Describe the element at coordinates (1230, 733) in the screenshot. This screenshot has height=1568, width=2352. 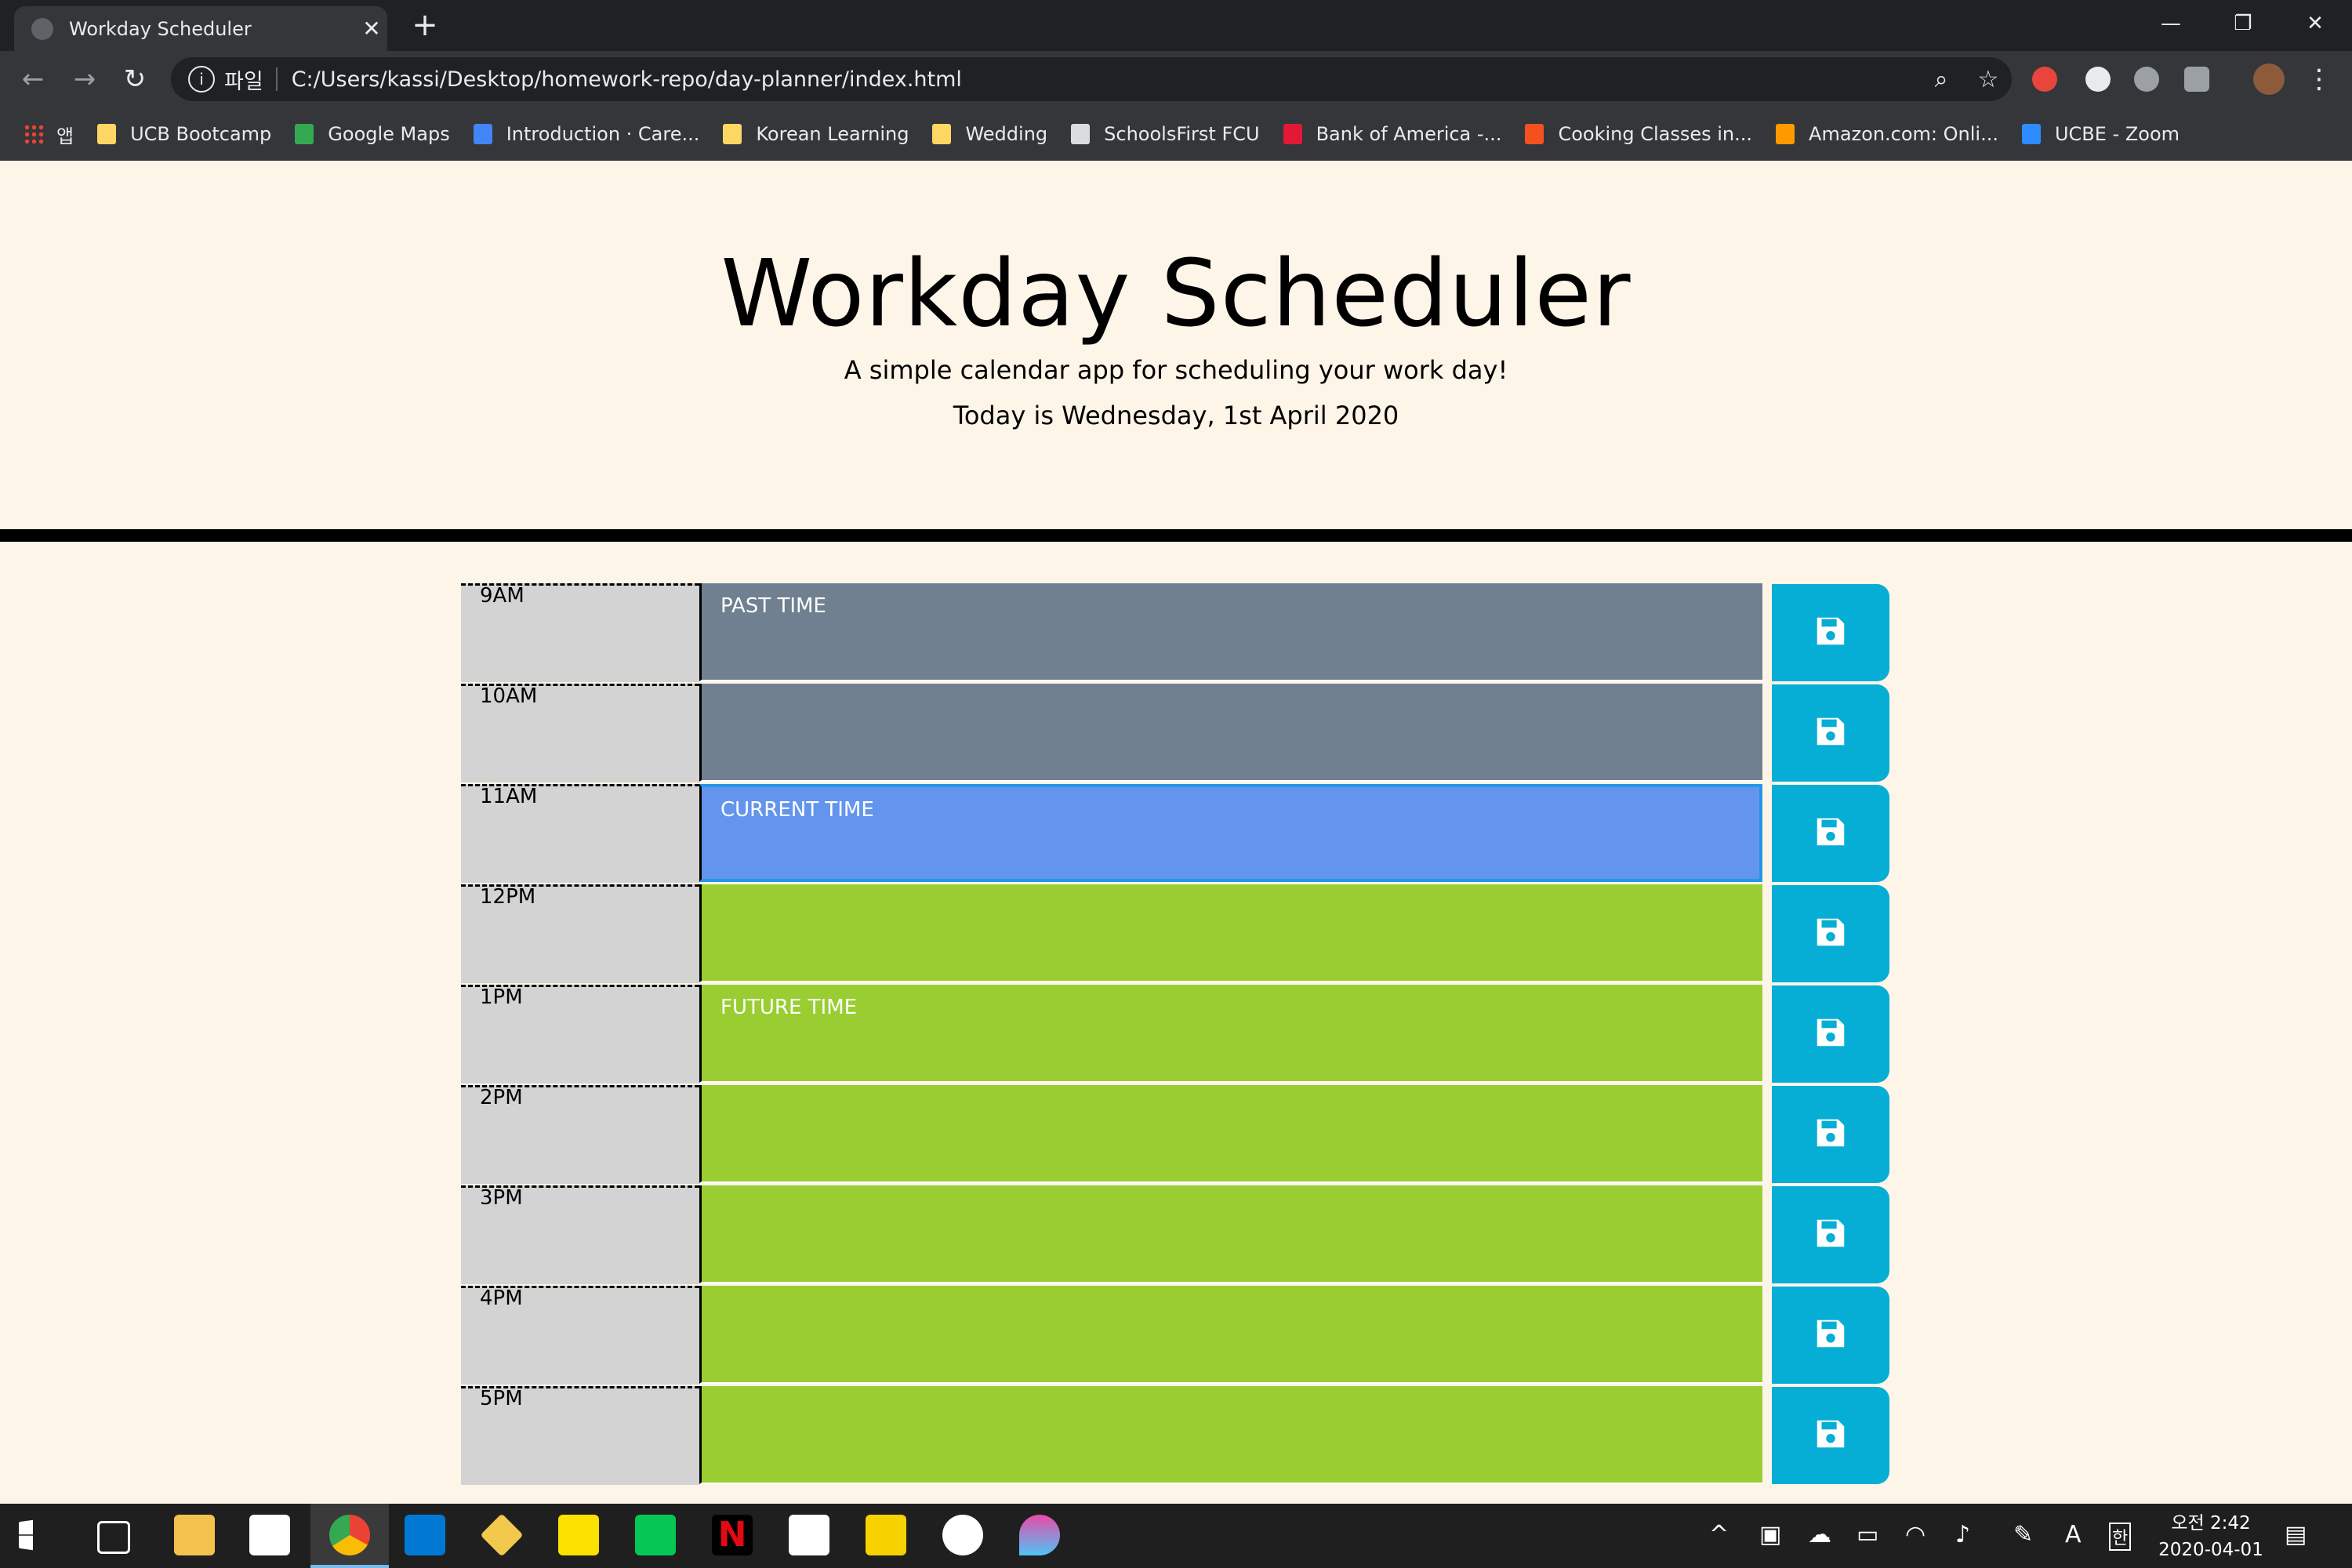
I see `event-description-past` at that location.